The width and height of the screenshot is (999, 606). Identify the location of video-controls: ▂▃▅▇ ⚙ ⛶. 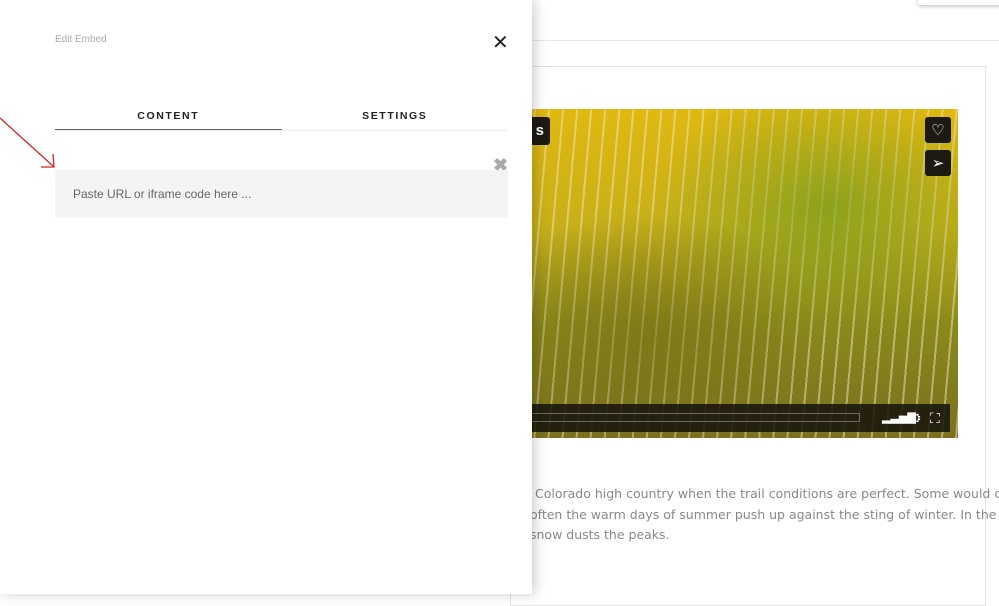
(735, 418).